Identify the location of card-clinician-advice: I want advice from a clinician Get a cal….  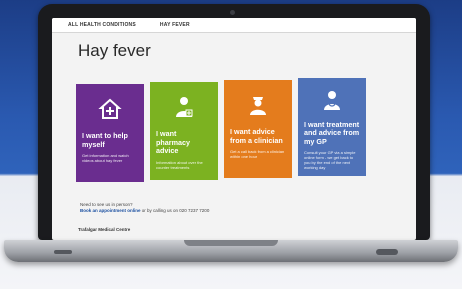
(258, 129).